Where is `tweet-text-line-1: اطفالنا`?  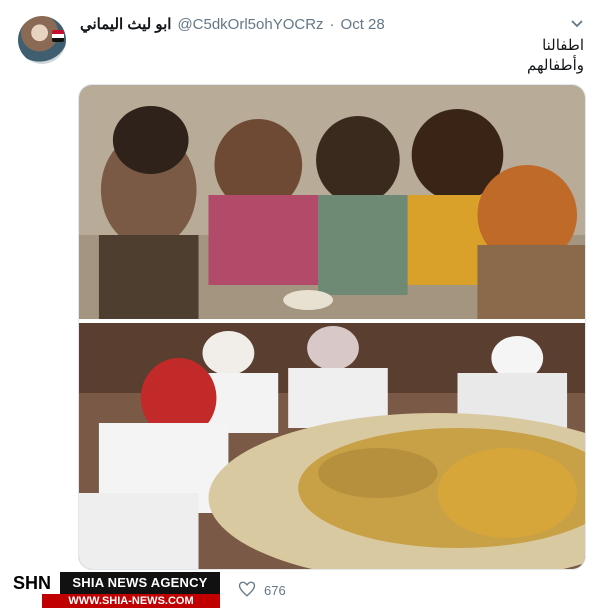
tweet-text-line-1: اطفالنا is located at coordinates (563, 45).